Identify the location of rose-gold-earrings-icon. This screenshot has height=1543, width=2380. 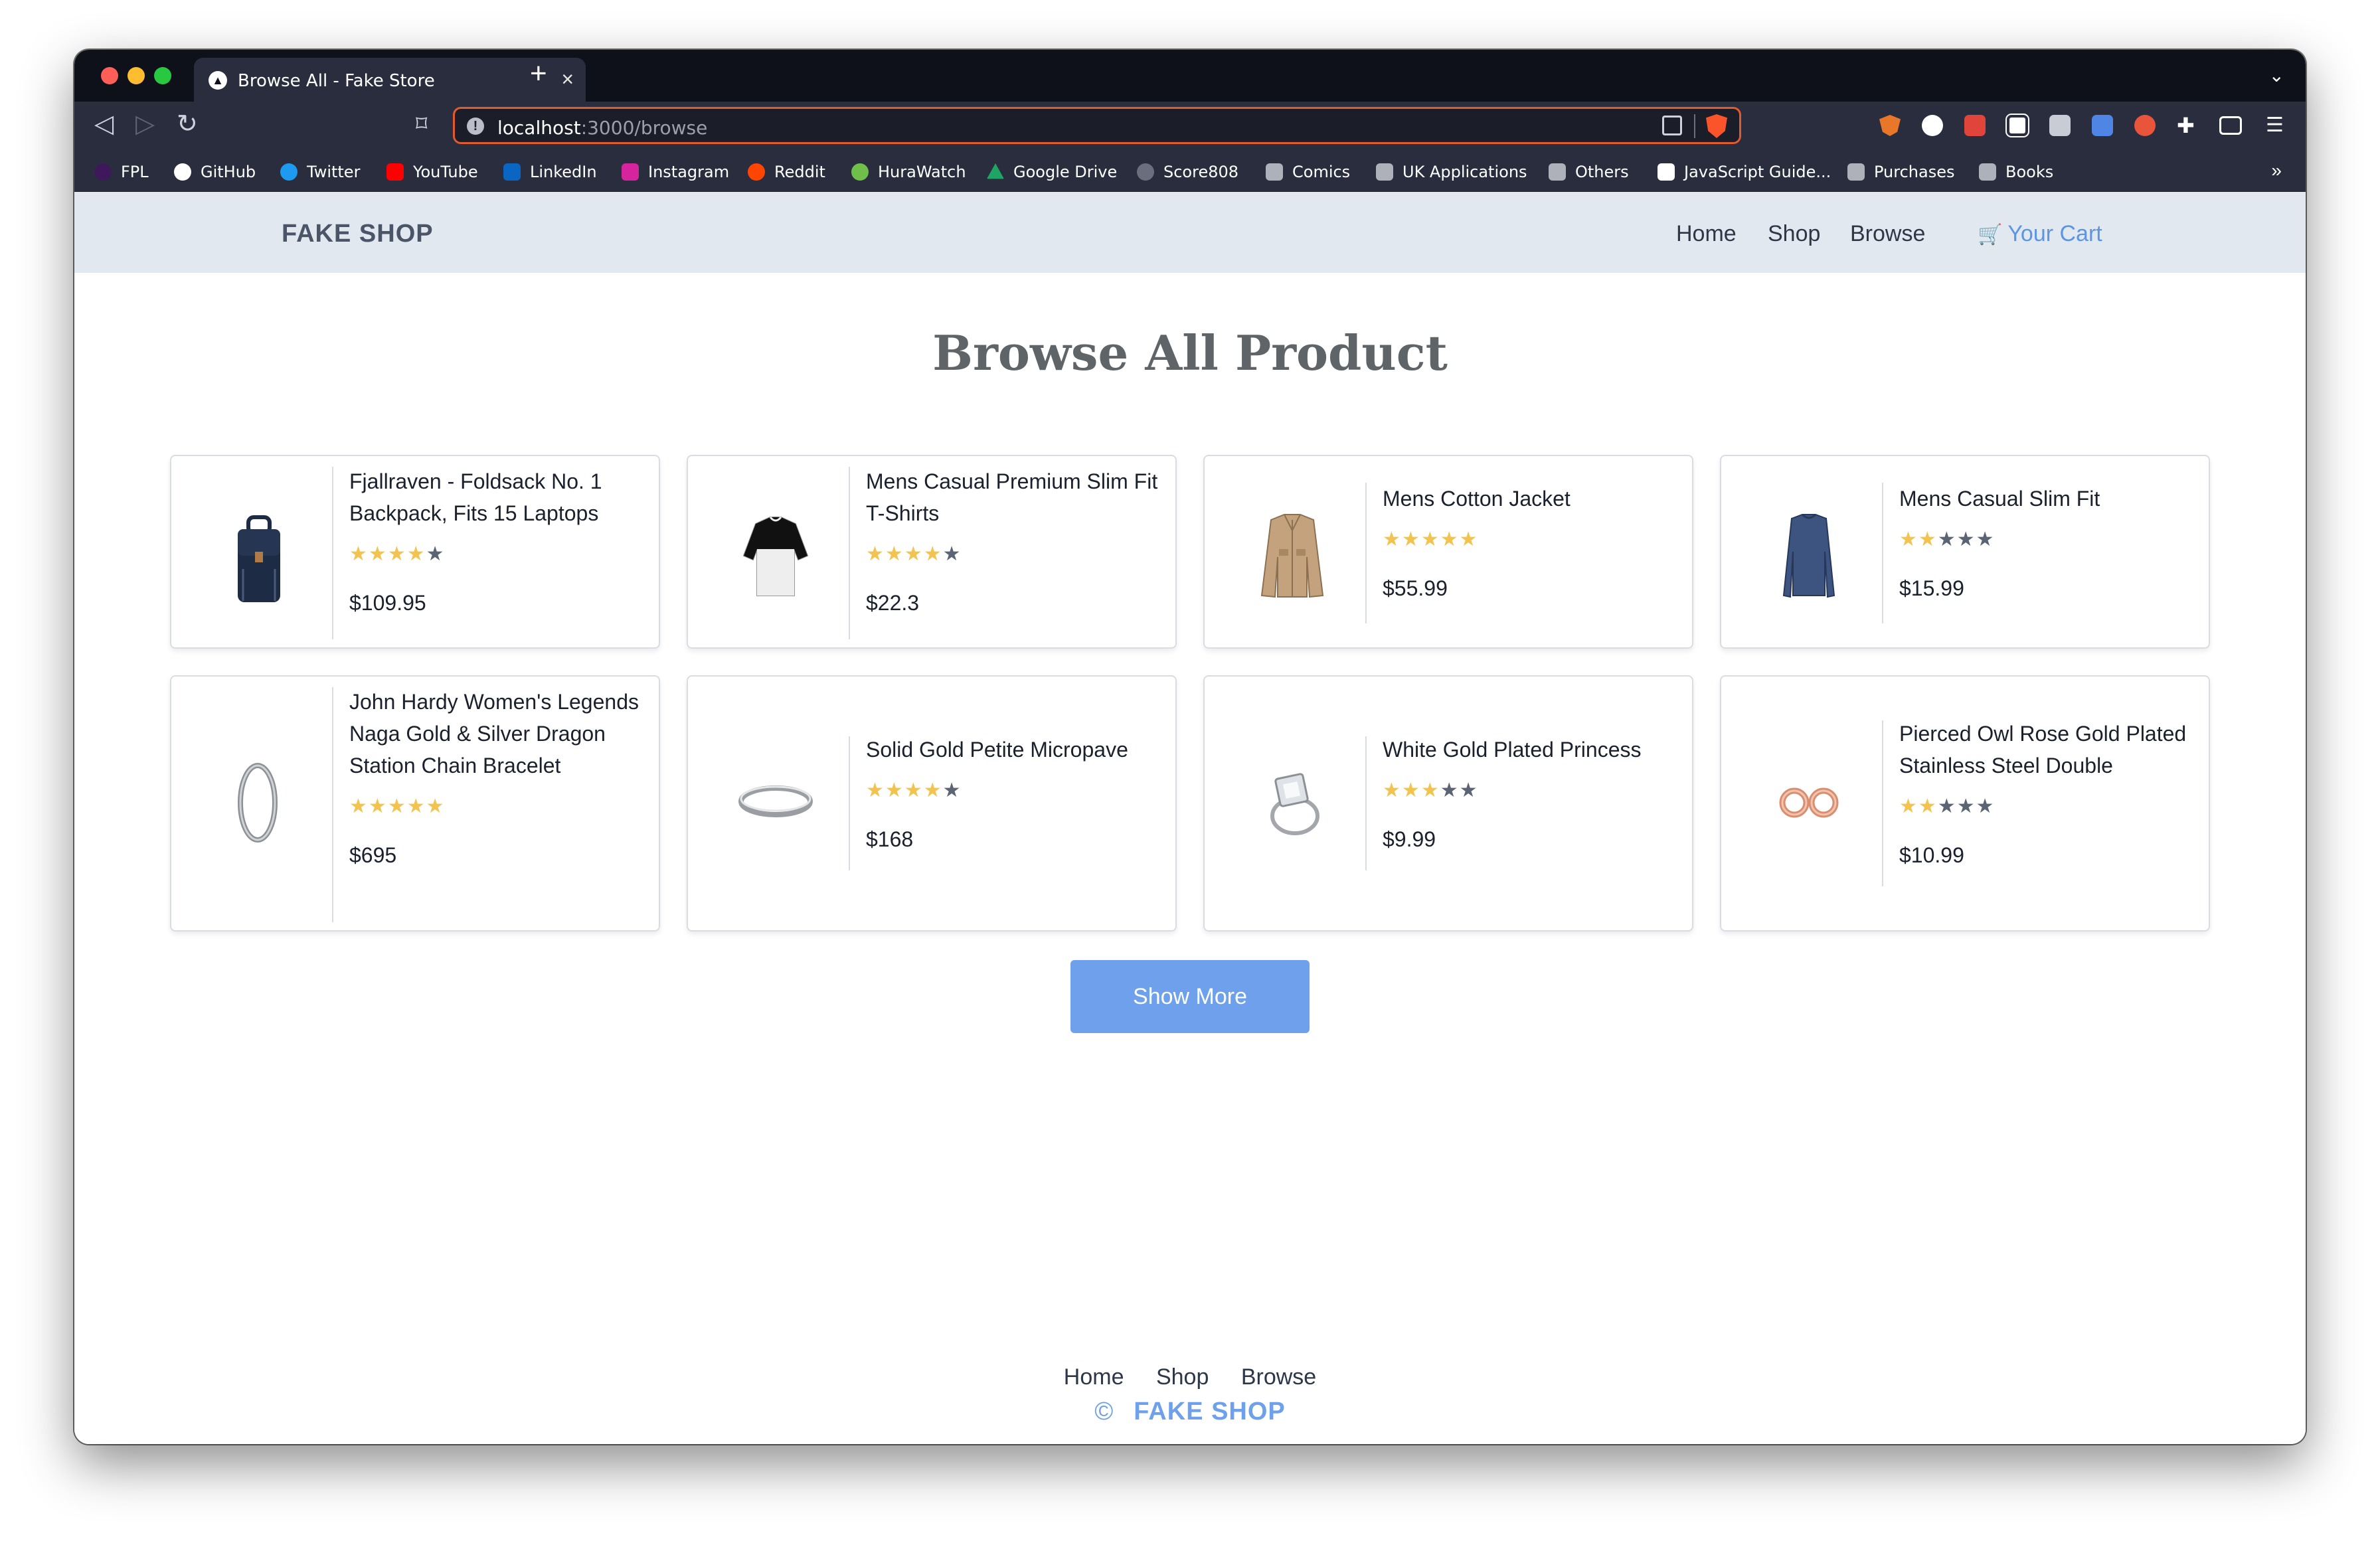
(1809, 802).